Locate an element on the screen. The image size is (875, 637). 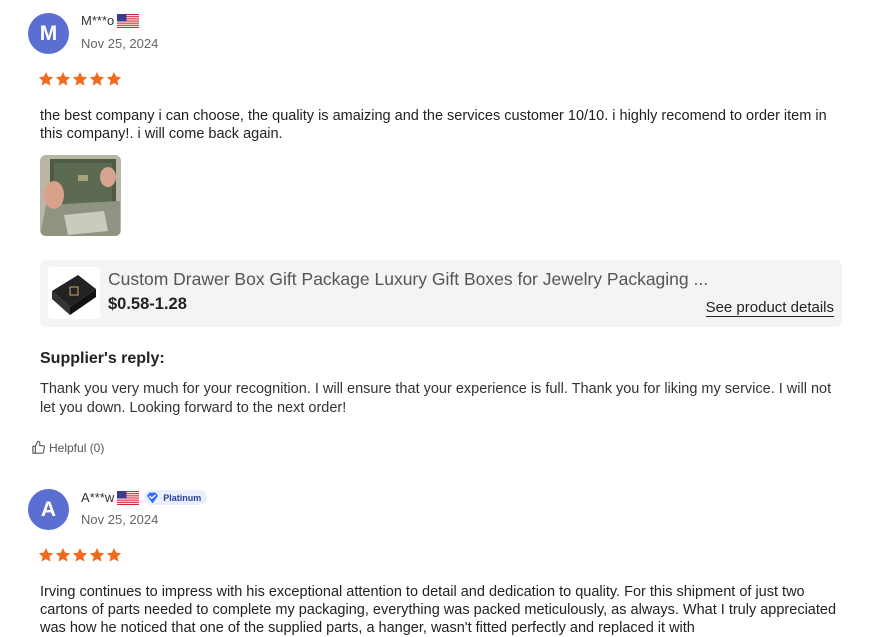
reviewer-name-row: M***o is located at coordinates (110, 20).